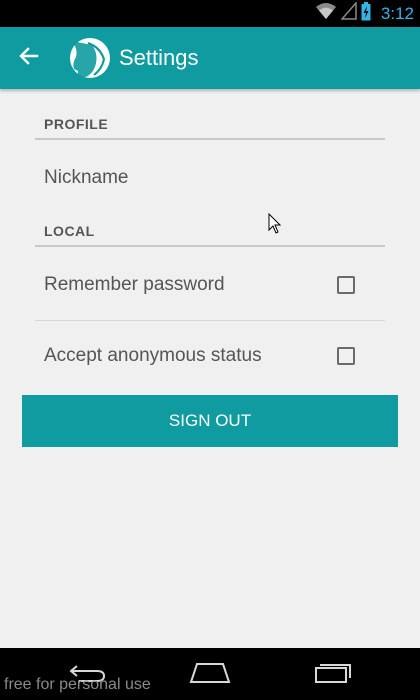  I want to click on wifi-icon, so click(326, 13).